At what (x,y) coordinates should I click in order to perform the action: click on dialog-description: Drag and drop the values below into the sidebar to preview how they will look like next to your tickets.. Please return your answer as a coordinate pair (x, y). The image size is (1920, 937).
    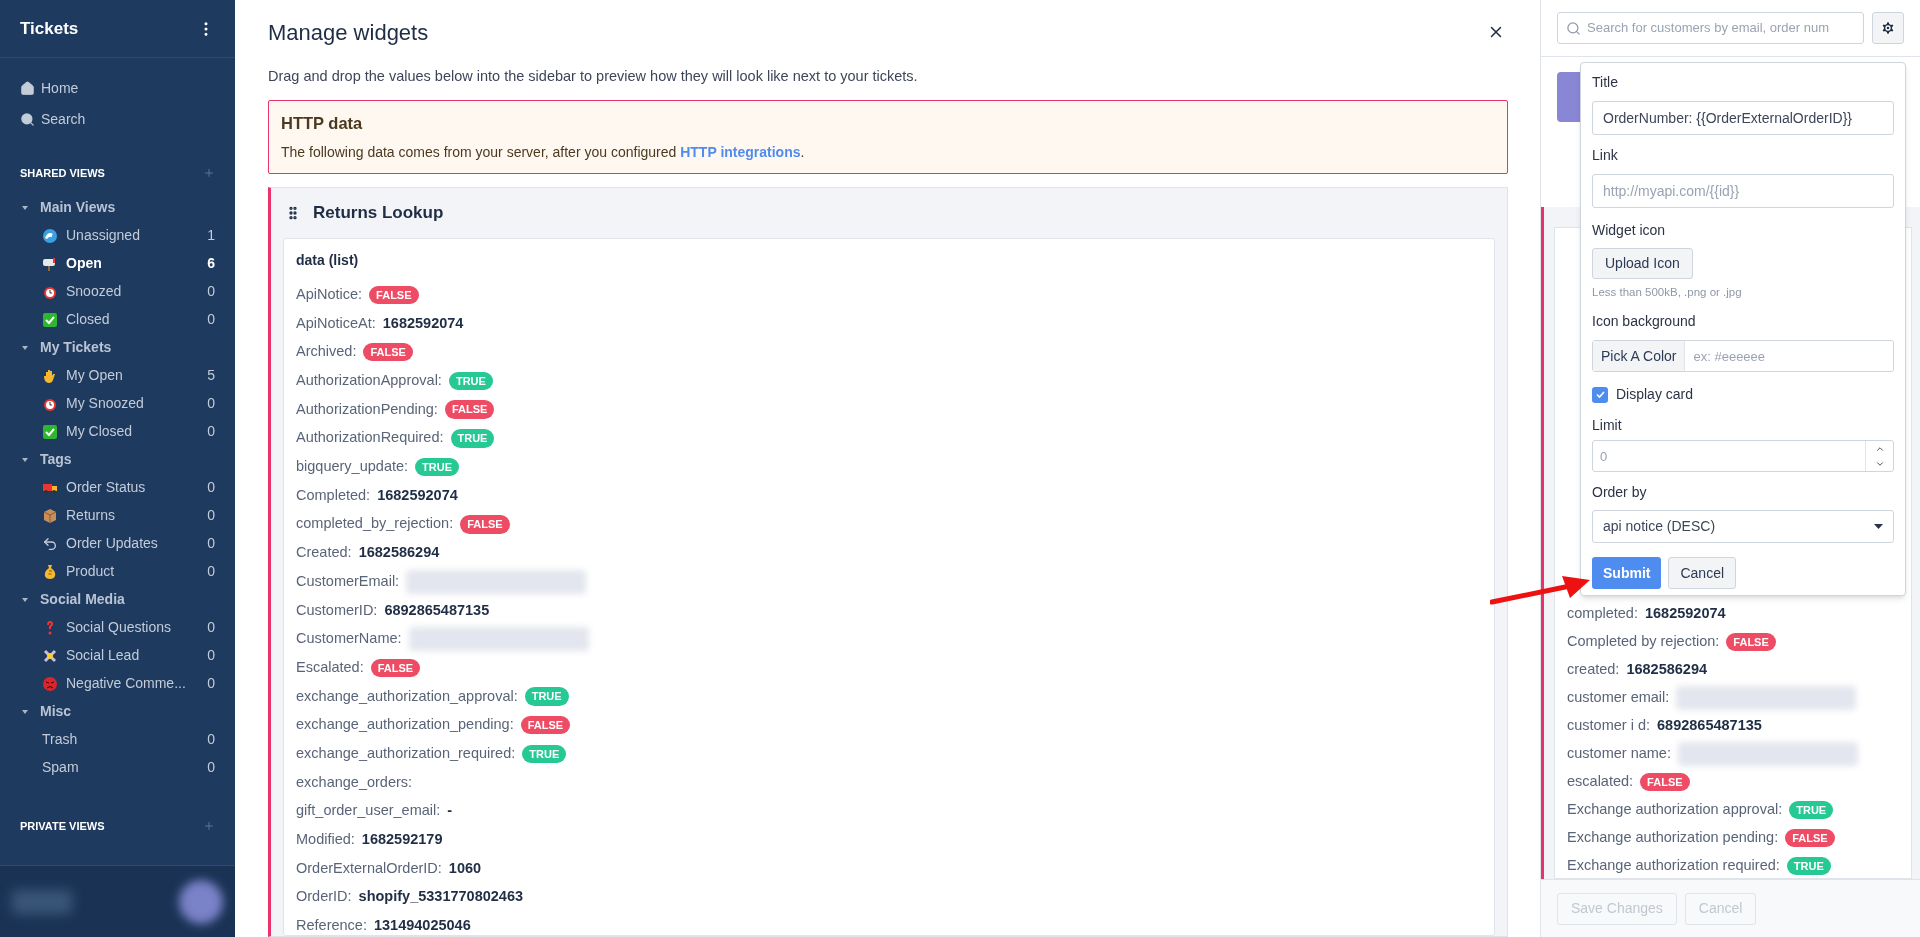
    Looking at the image, I should click on (593, 76).